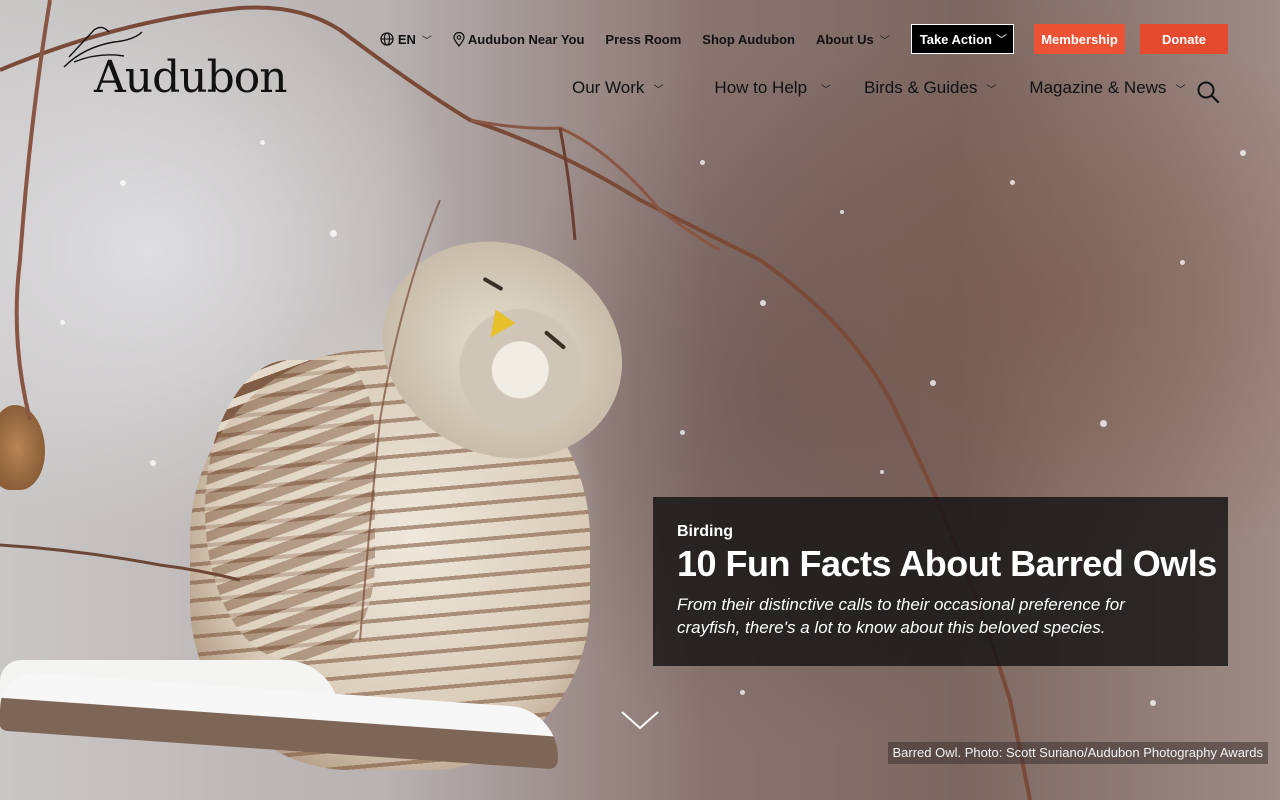 Image resolution: width=1280 pixels, height=800 pixels. I want to click on nav-magazine-news: Magazine & News ﹀, so click(1107, 88).